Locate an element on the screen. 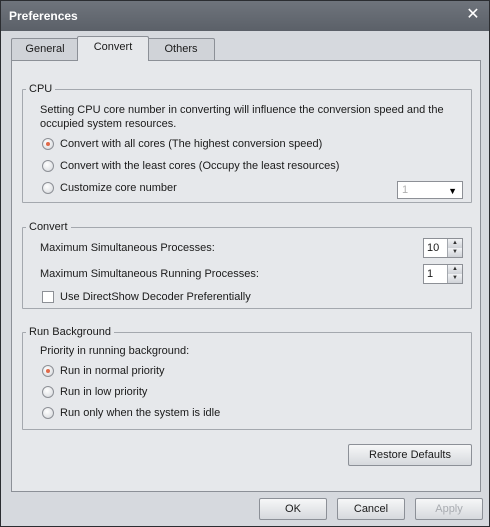 The width and height of the screenshot is (490, 527). max-running-value: 1 is located at coordinates (430, 274).